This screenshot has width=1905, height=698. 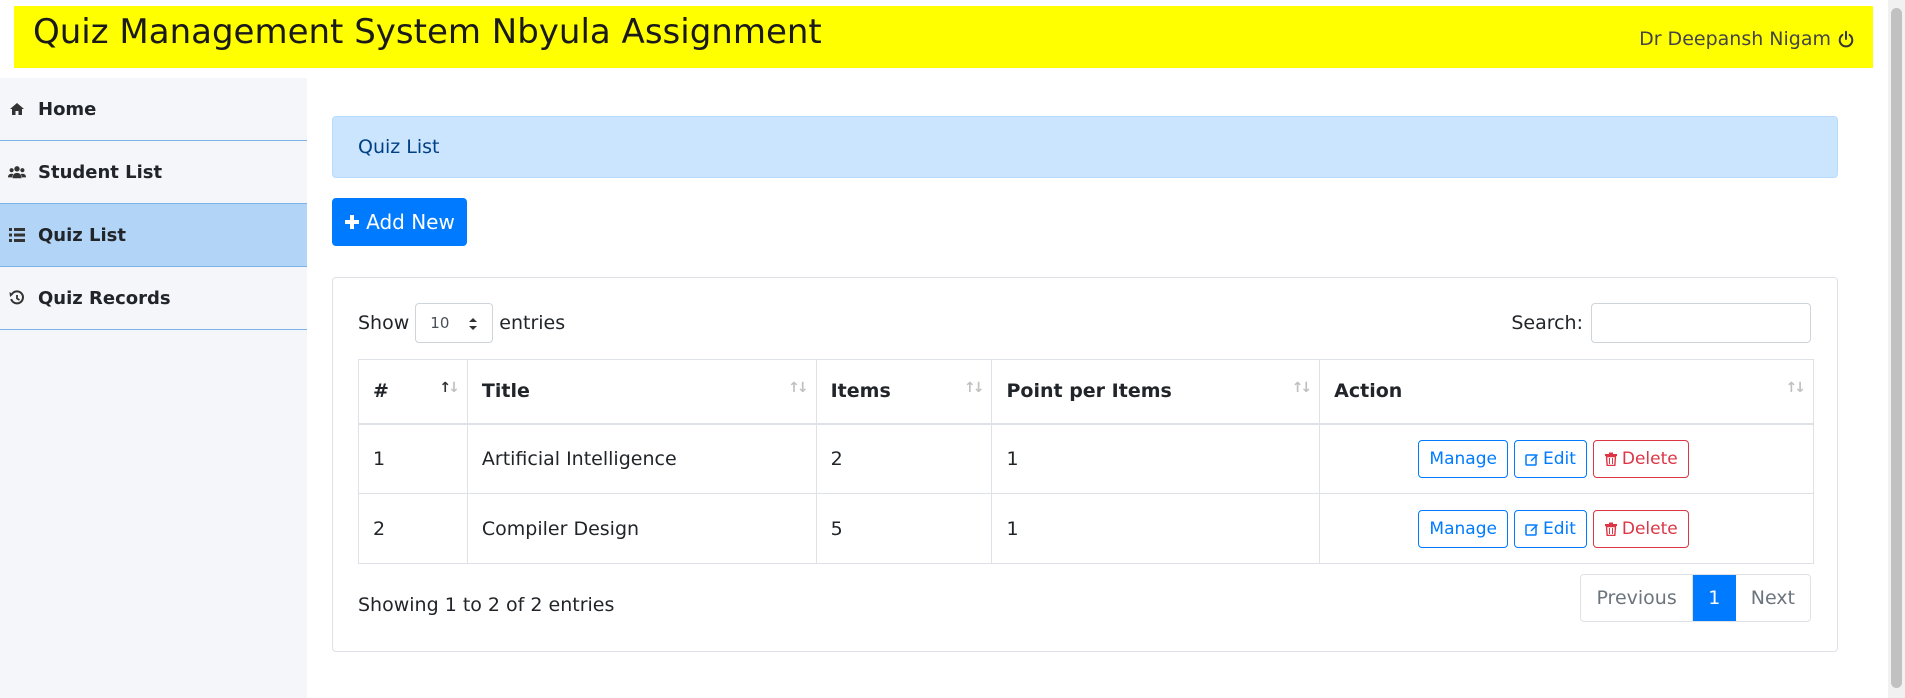 What do you see at coordinates (440, 323) in the screenshot?
I see `entries-value: 10` at bounding box center [440, 323].